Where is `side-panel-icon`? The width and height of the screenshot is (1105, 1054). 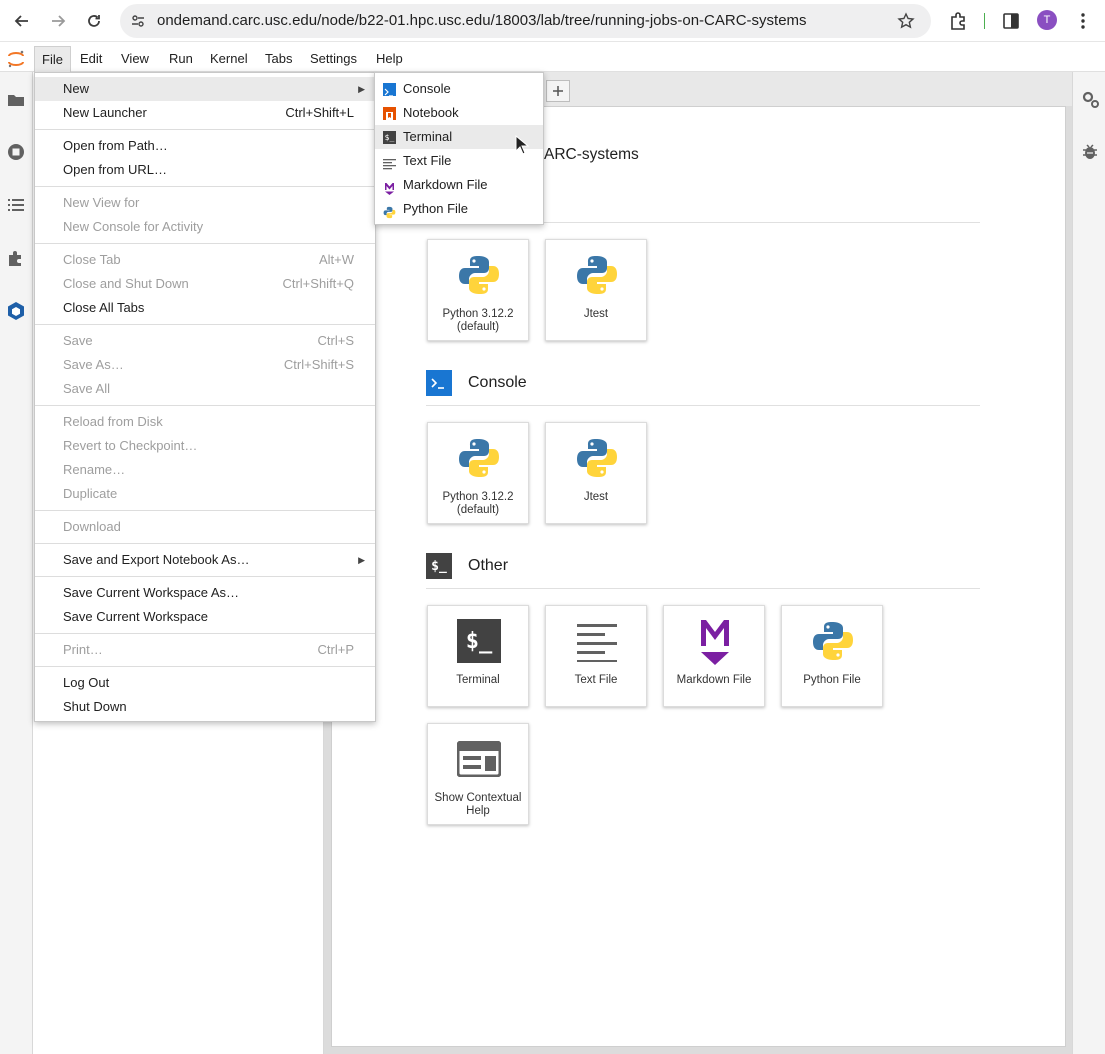 side-panel-icon is located at coordinates (1011, 23).